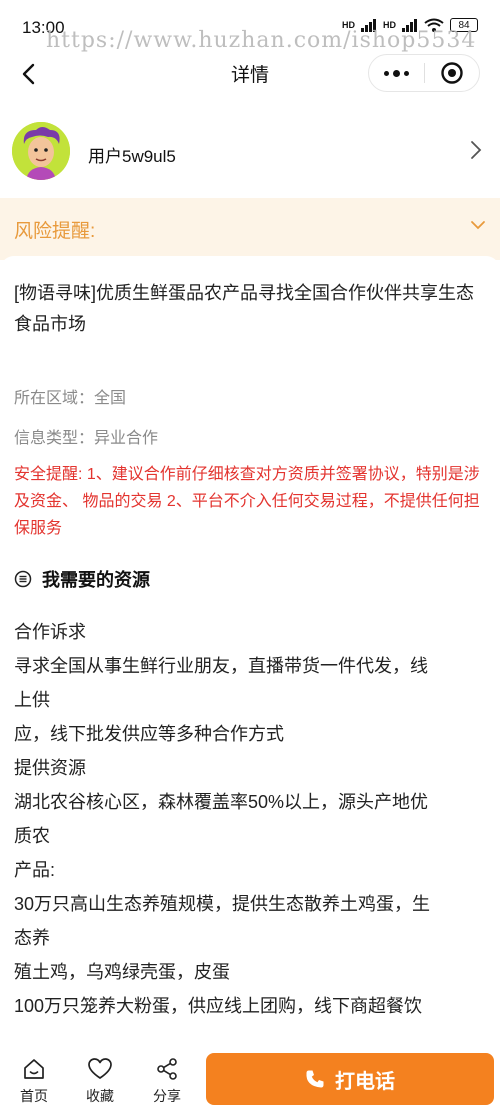  Describe the element at coordinates (32, 836) in the screenshot. I see `body-line: 质农` at that location.